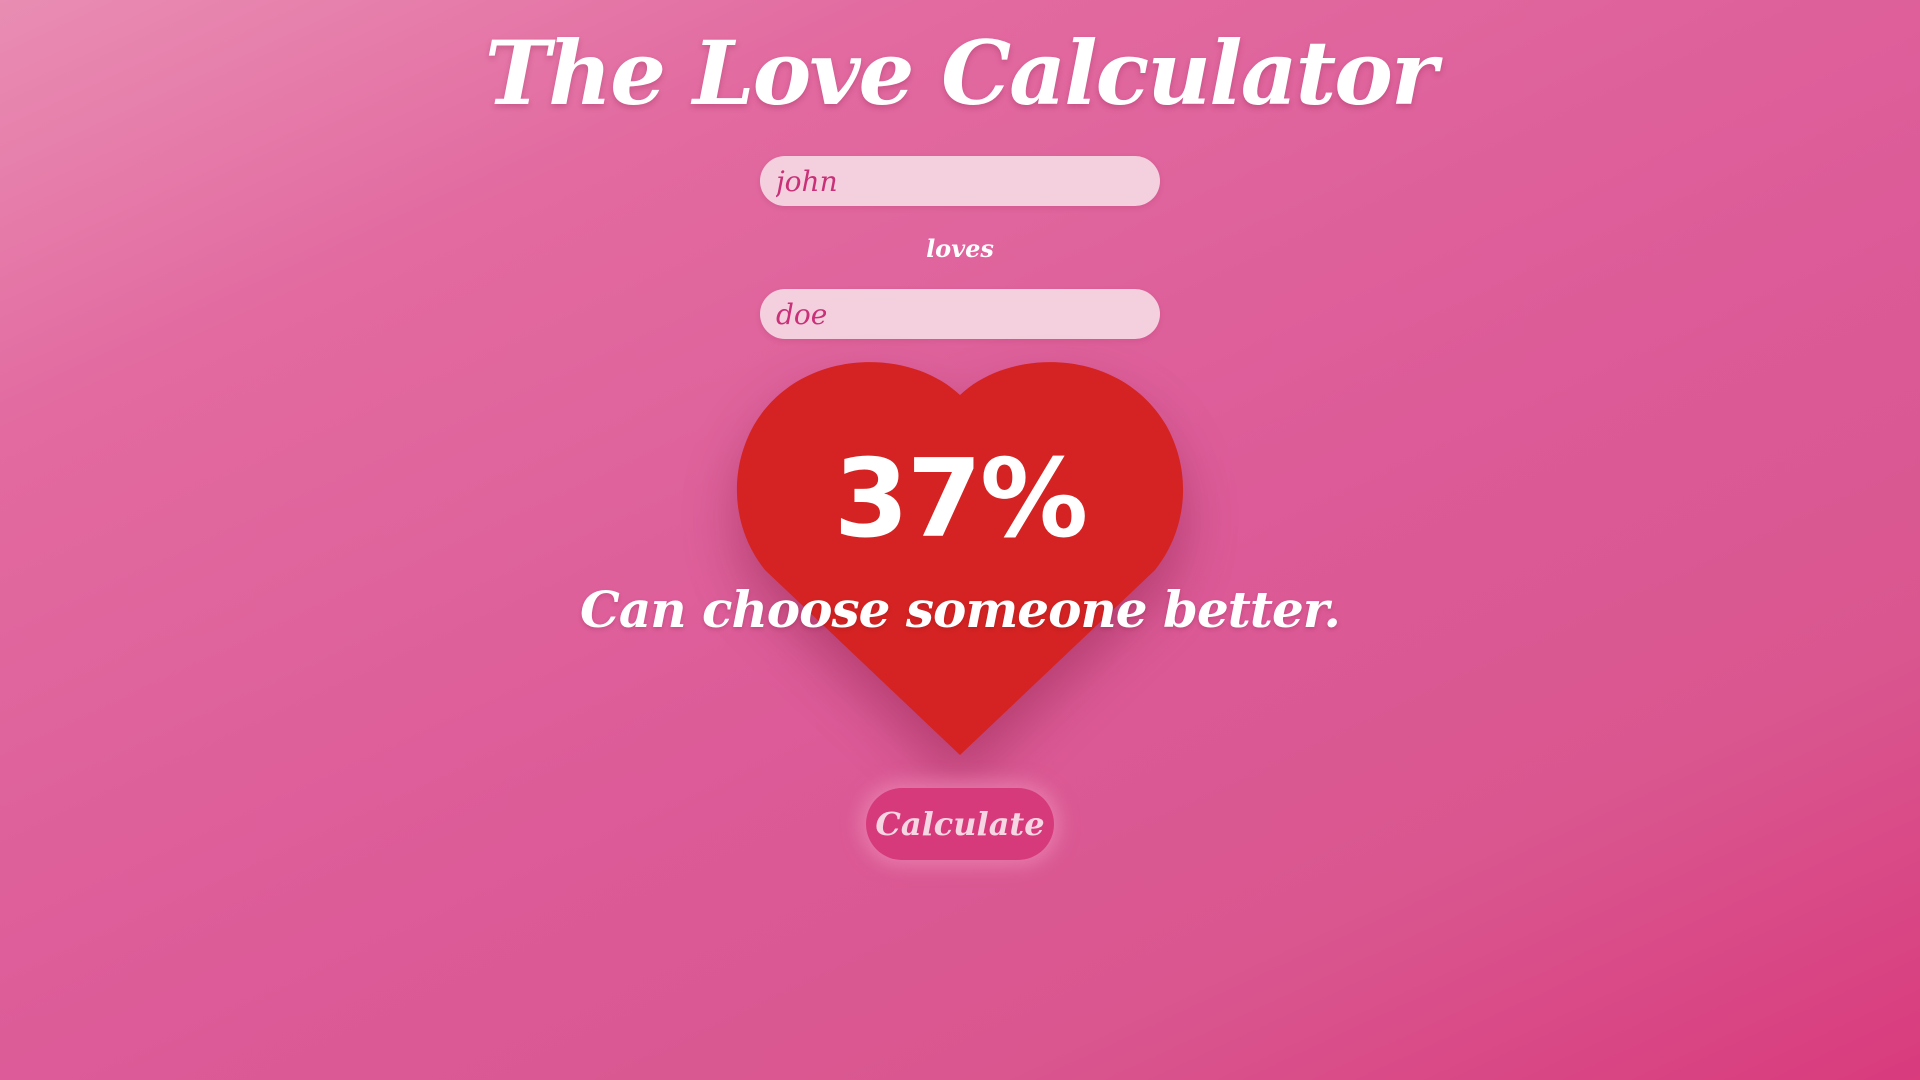  What do you see at coordinates (960, 248) in the screenshot?
I see `loves-label: loves` at bounding box center [960, 248].